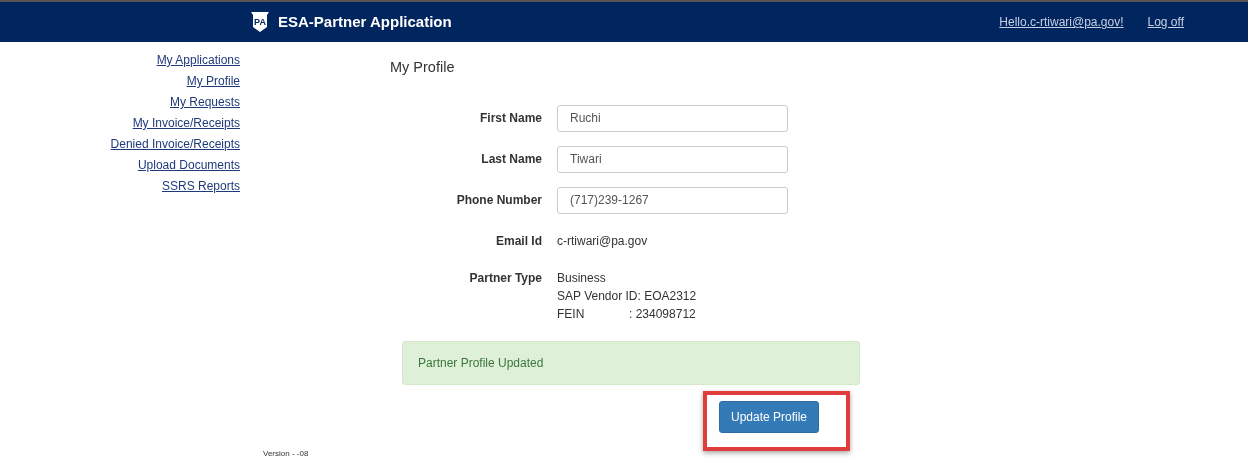 This screenshot has width=1248, height=460. Describe the element at coordinates (365, 21) in the screenshot. I see `app-title: ESA-Partner Application` at that location.